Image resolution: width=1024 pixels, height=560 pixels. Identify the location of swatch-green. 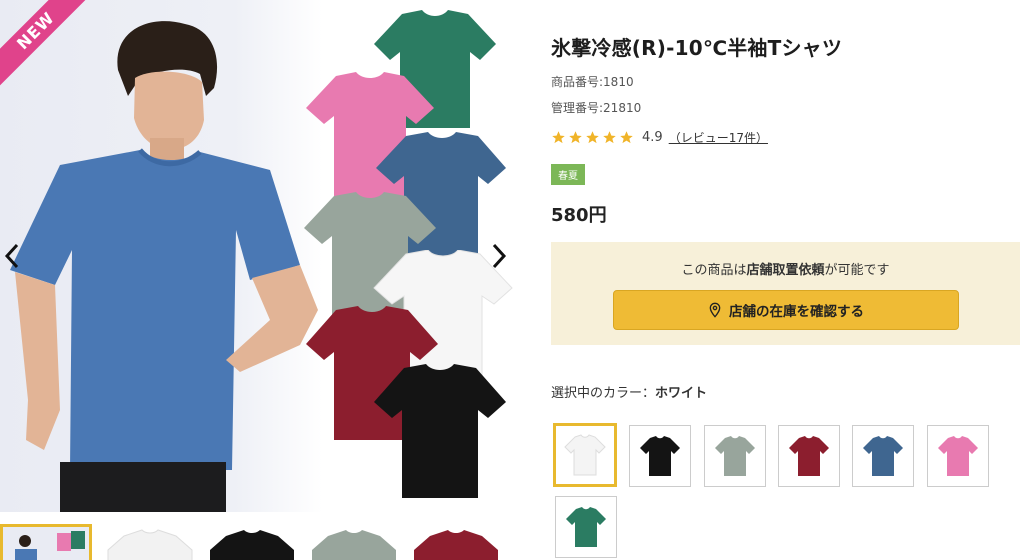
(586, 527).